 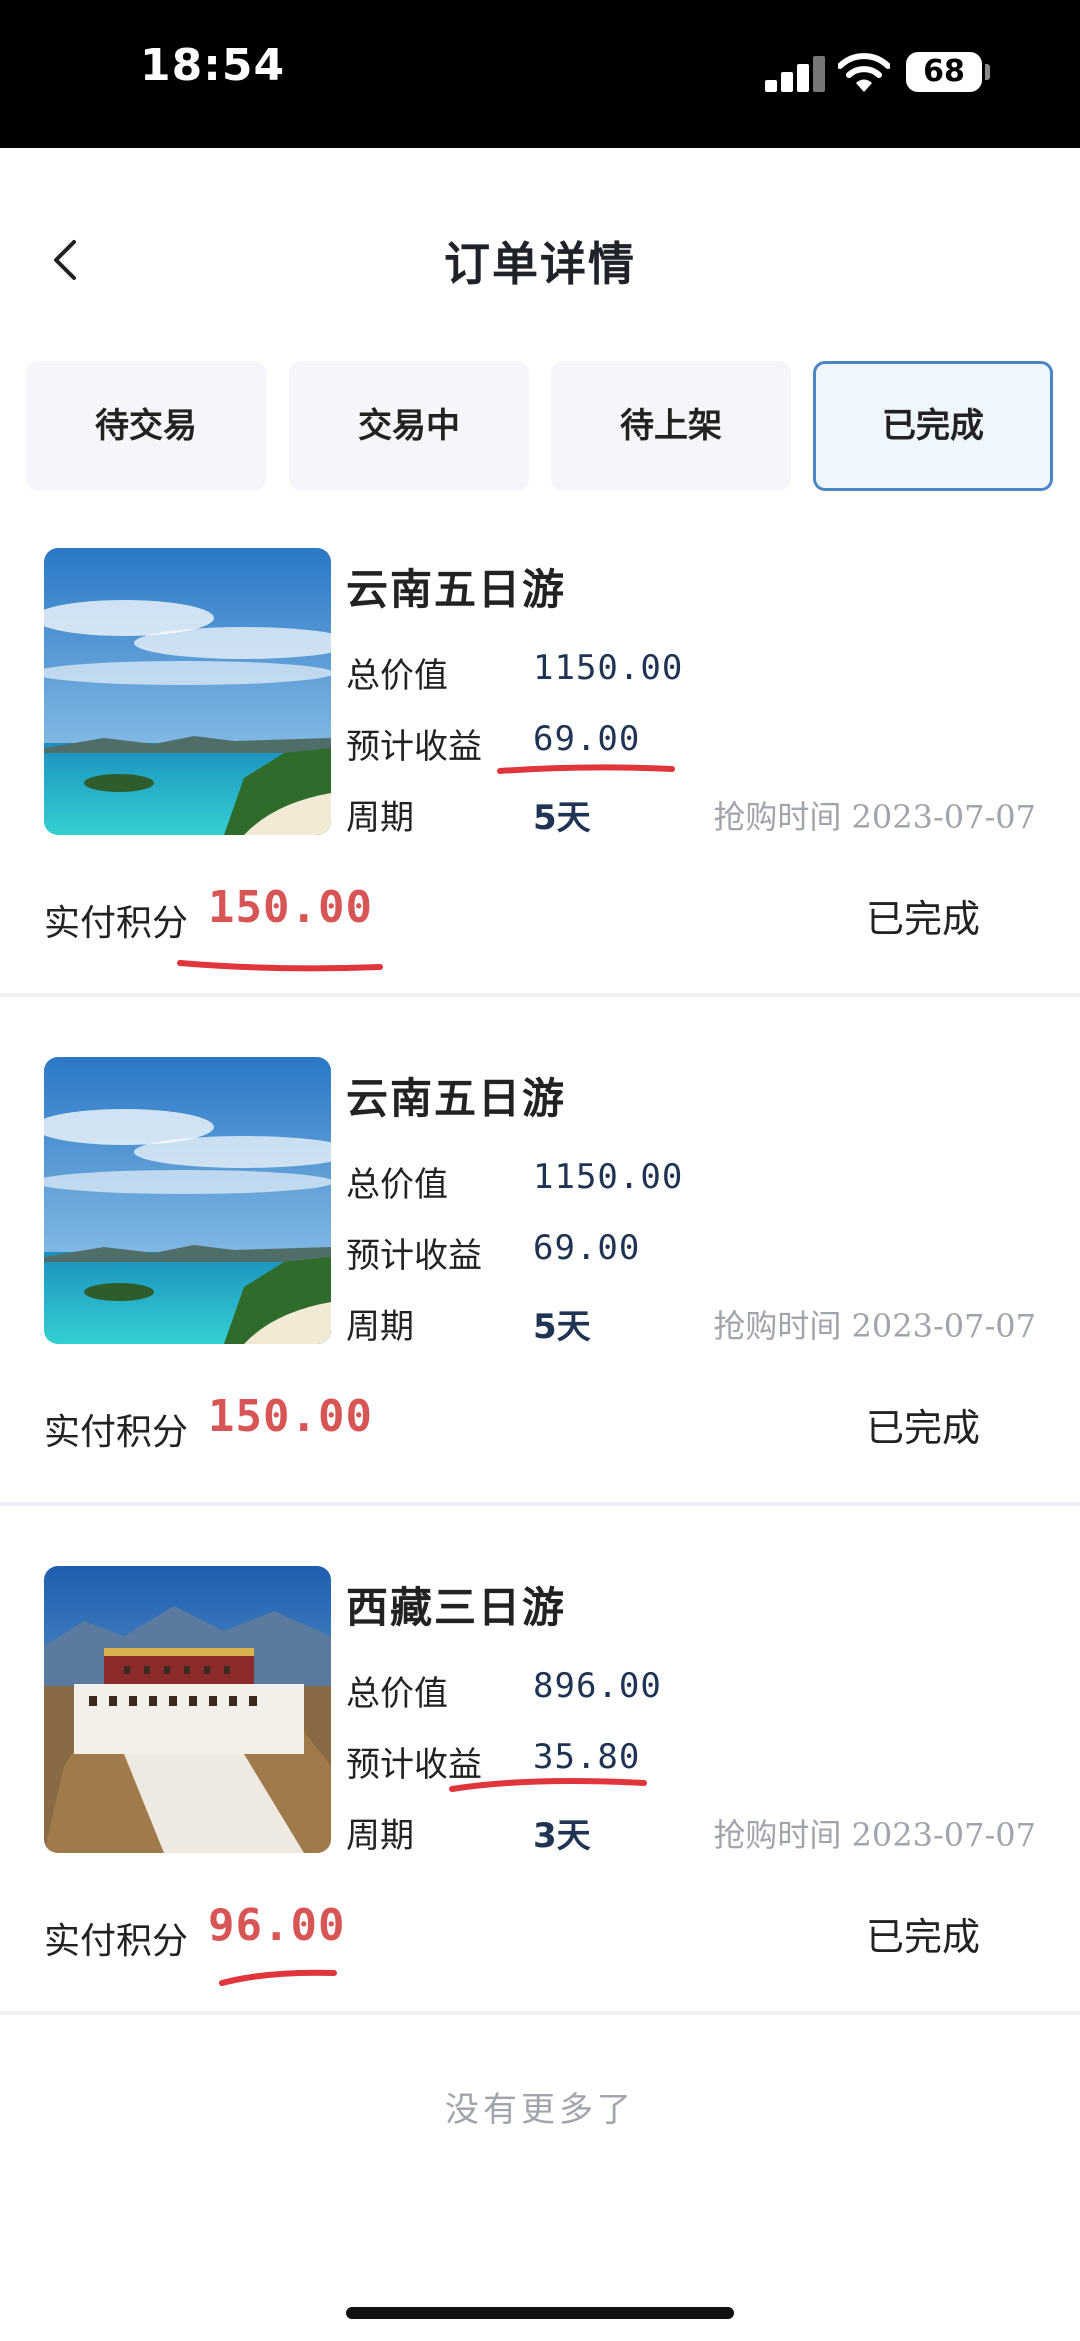 What do you see at coordinates (187, 1709) in the screenshot?
I see `potala-palace-thumbnail` at bounding box center [187, 1709].